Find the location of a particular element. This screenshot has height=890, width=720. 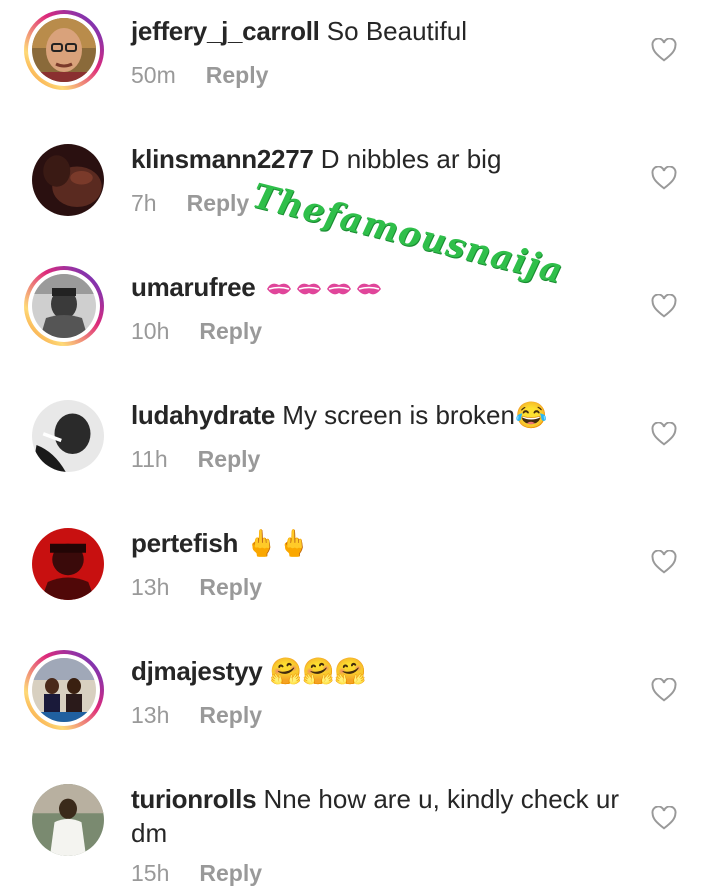

comment-text: pertefish 🖕🖕 is located at coordinates (390, 543).